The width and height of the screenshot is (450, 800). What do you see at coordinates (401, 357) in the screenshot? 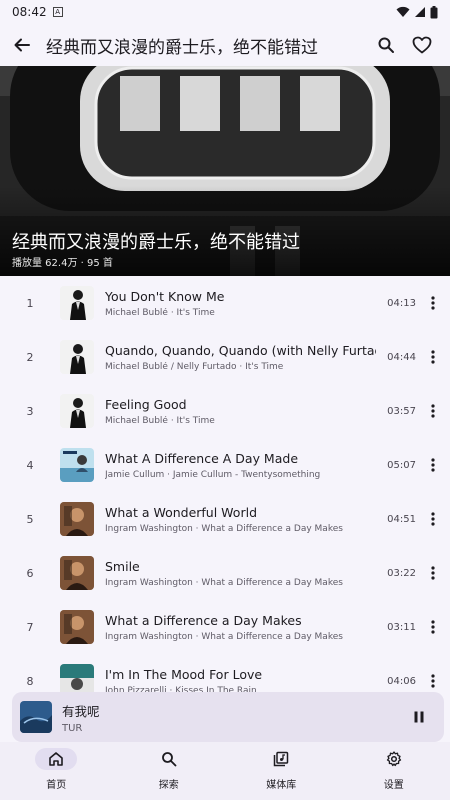
I see `song-duration: 04:44` at bounding box center [401, 357].